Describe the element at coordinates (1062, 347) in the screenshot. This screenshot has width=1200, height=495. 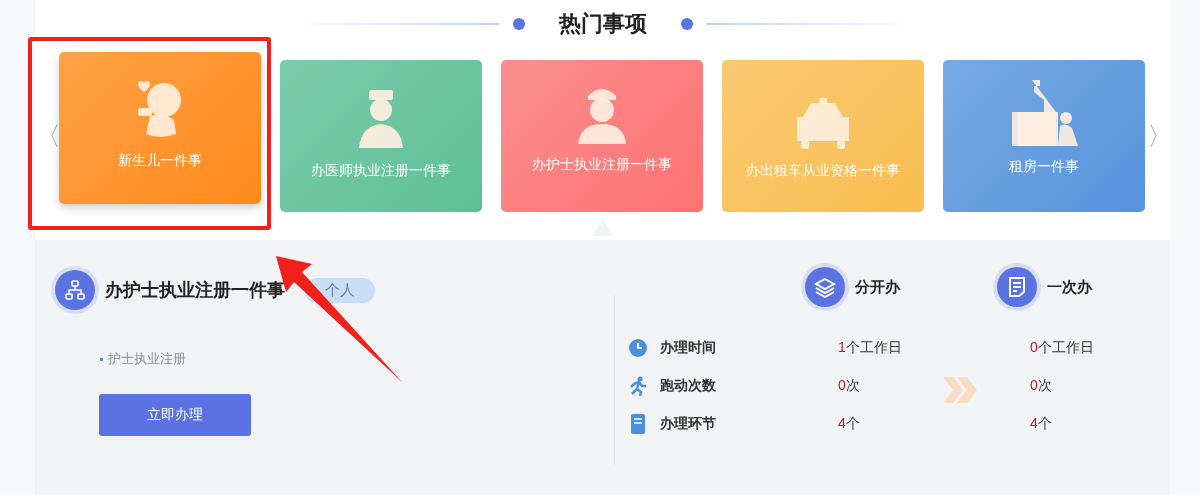
I see `value-text: 0个工作日` at that location.